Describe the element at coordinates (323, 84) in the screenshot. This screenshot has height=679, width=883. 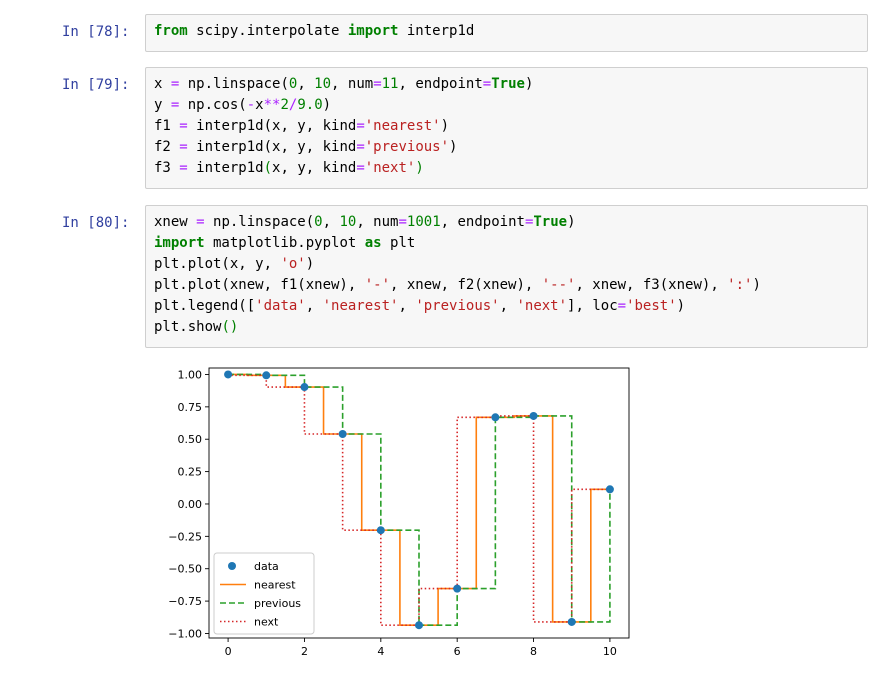
I see `code-token: 10` at that location.